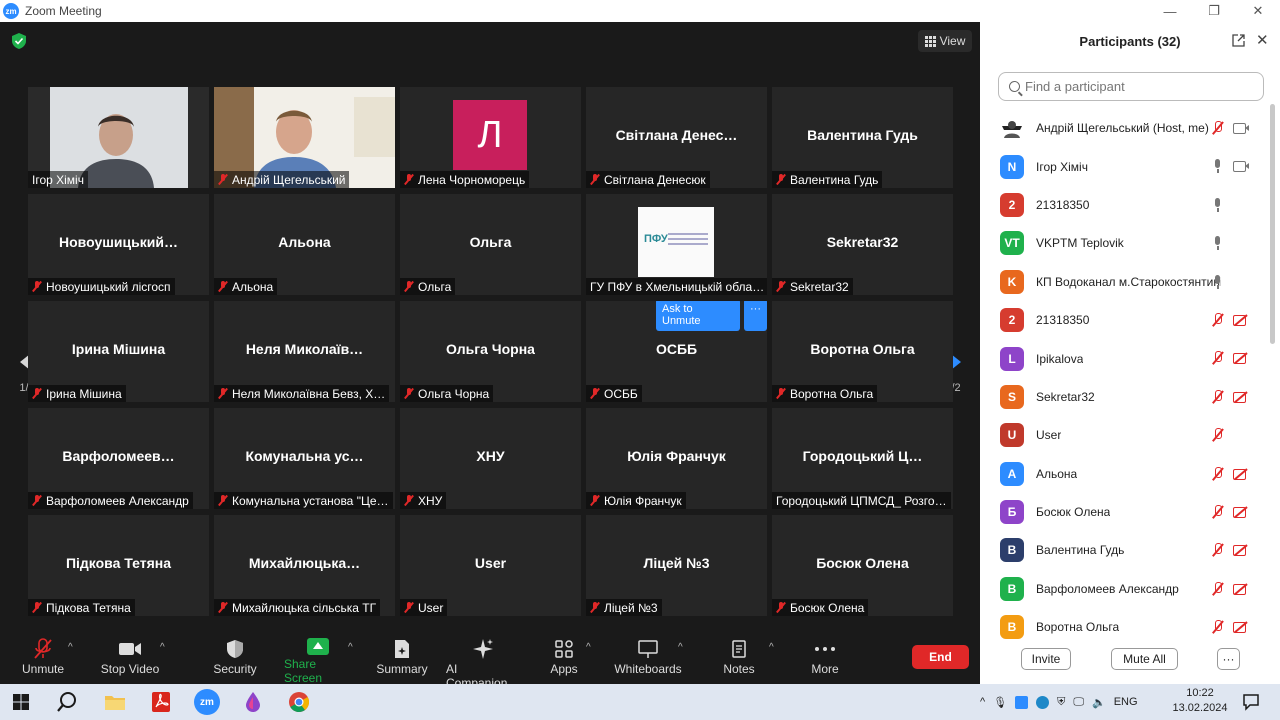 The height and width of the screenshot is (720, 1280). Describe the element at coordinates (1130, 550) in the screenshot. I see `participant-row: B Валентина Гудь` at that location.